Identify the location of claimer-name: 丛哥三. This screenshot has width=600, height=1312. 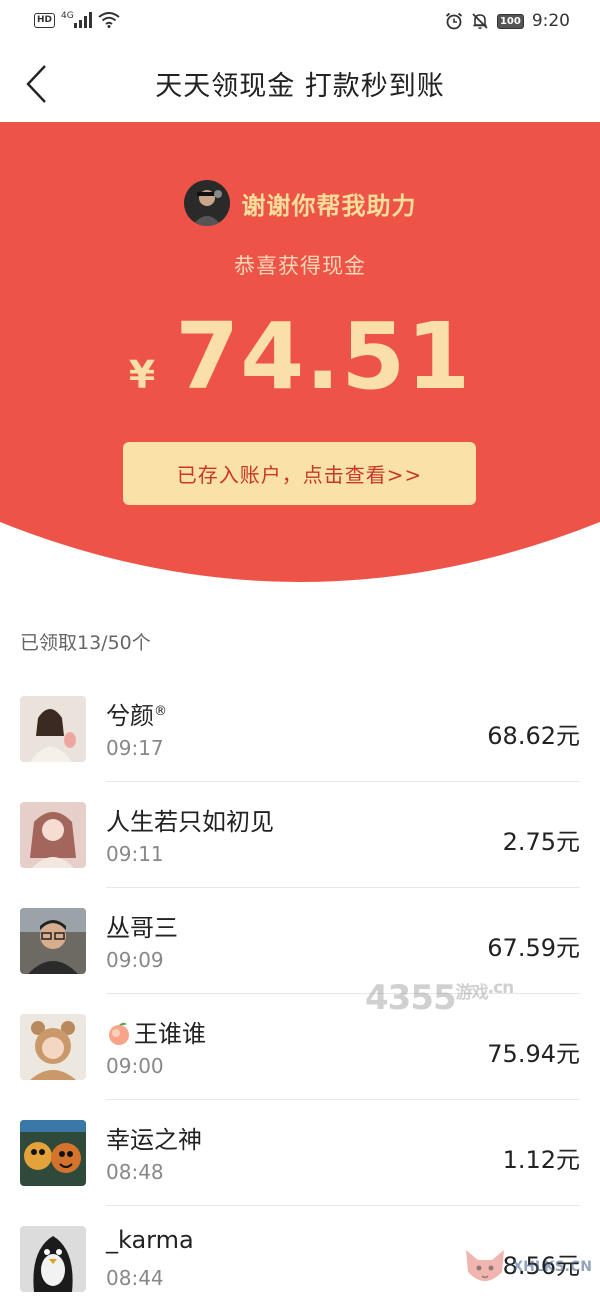
(142, 928).